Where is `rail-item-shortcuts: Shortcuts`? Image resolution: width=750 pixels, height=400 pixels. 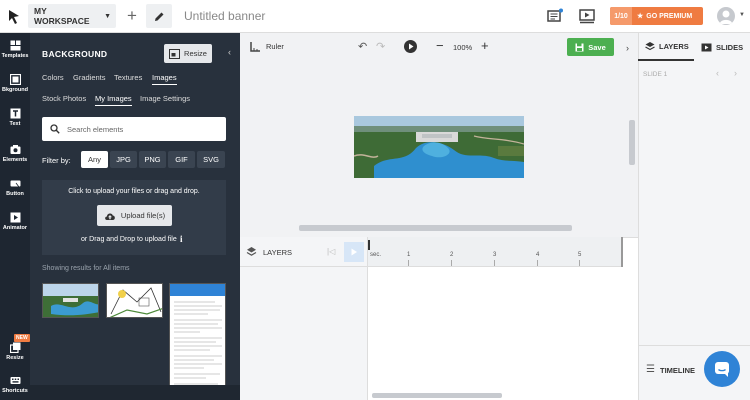 rail-item-shortcuts: Shortcuts is located at coordinates (15, 384).